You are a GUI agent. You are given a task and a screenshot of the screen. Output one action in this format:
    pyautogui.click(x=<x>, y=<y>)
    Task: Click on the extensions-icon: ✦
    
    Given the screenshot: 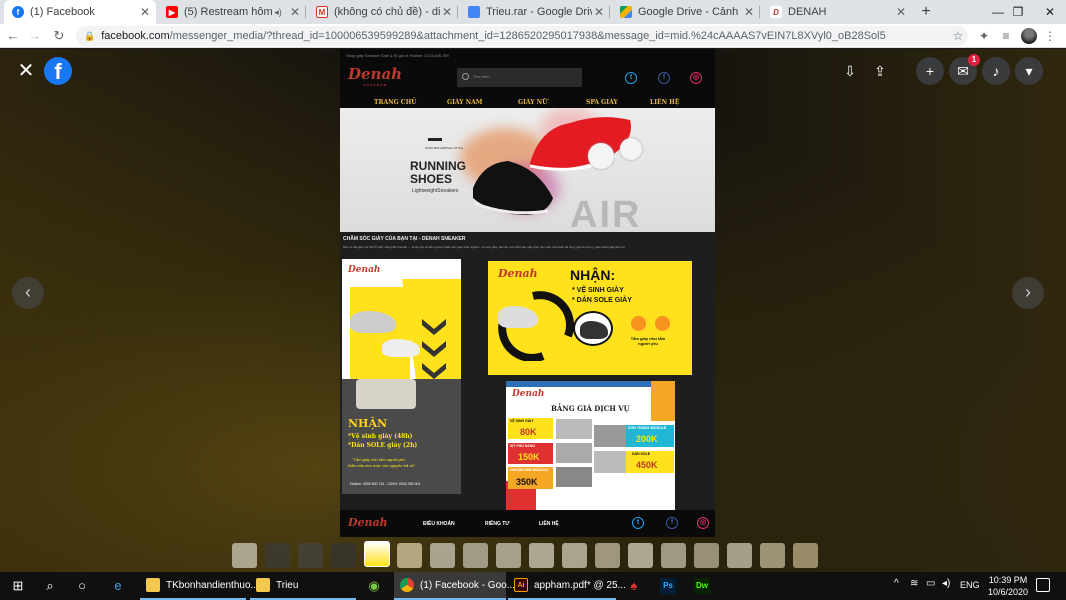 What is the action you would take?
    pyautogui.click(x=984, y=36)
    